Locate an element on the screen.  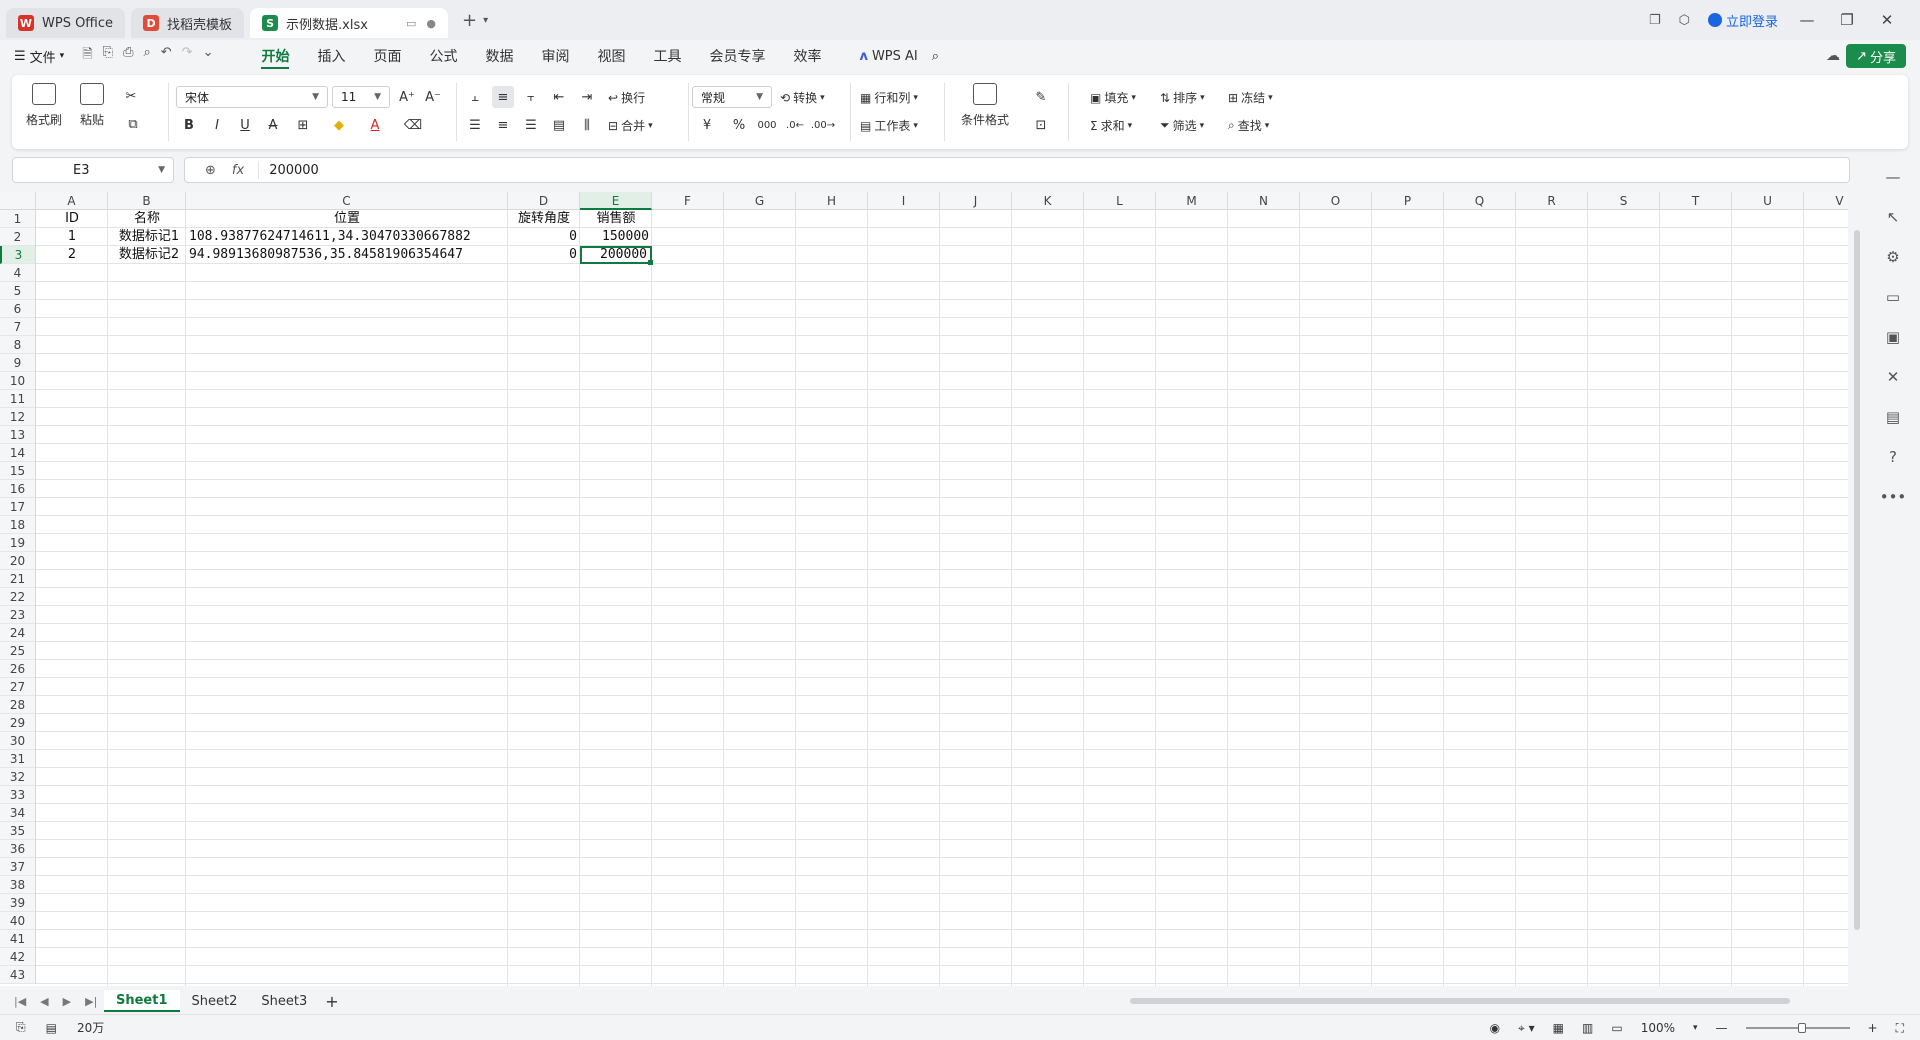
fill-button: ▣ 填充 ▾ is located at coordinates (1113, 97).